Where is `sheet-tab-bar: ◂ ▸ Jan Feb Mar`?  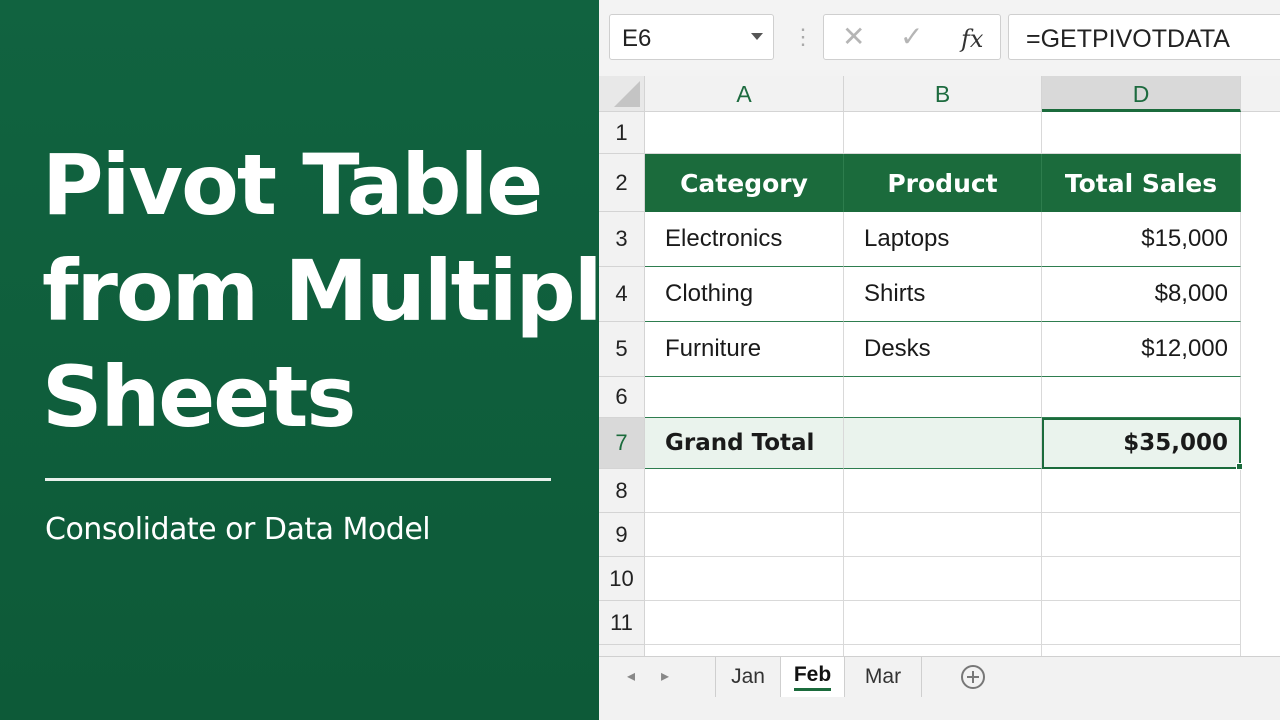 sheet-tab-bar: ◂ ▸ Jan Feb Mar is located at coordinates (939, 688).